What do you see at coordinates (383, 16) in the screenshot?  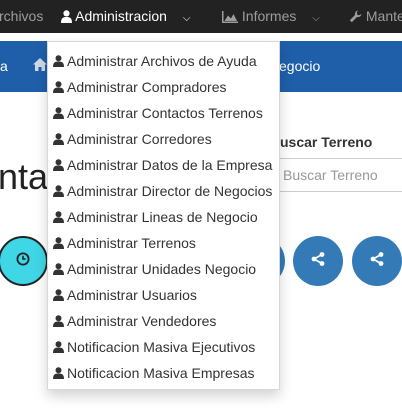 I see `nav-item-mantenedores-label: Mante` at bounding box center [383, 16].